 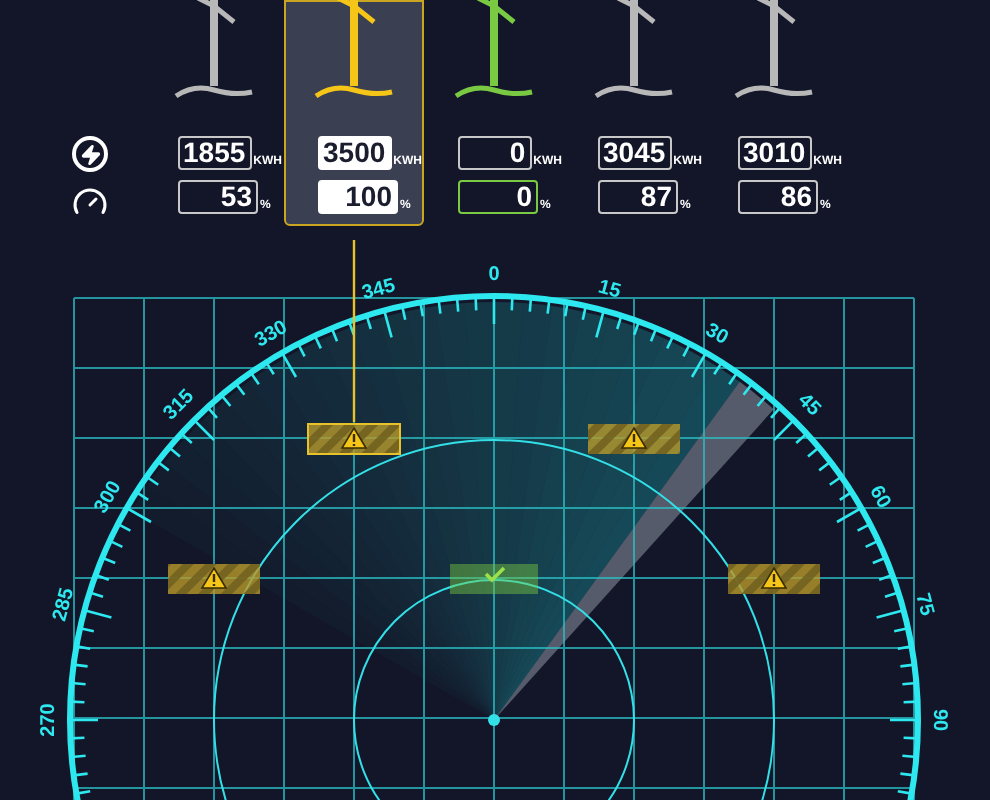 I want to click on dial-label: 30, so click(x=716, y=334).